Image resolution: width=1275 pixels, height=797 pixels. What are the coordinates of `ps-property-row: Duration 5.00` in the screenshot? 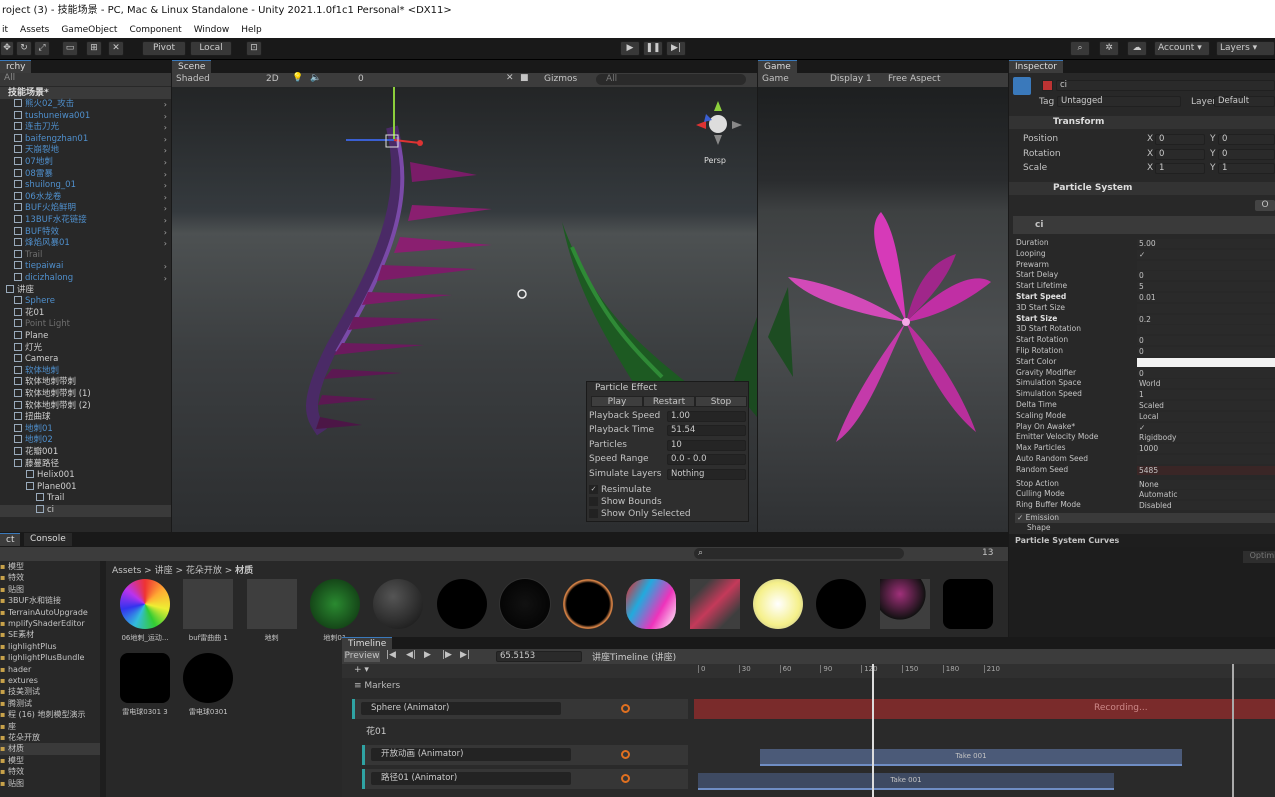 It's located at (1145, 243).